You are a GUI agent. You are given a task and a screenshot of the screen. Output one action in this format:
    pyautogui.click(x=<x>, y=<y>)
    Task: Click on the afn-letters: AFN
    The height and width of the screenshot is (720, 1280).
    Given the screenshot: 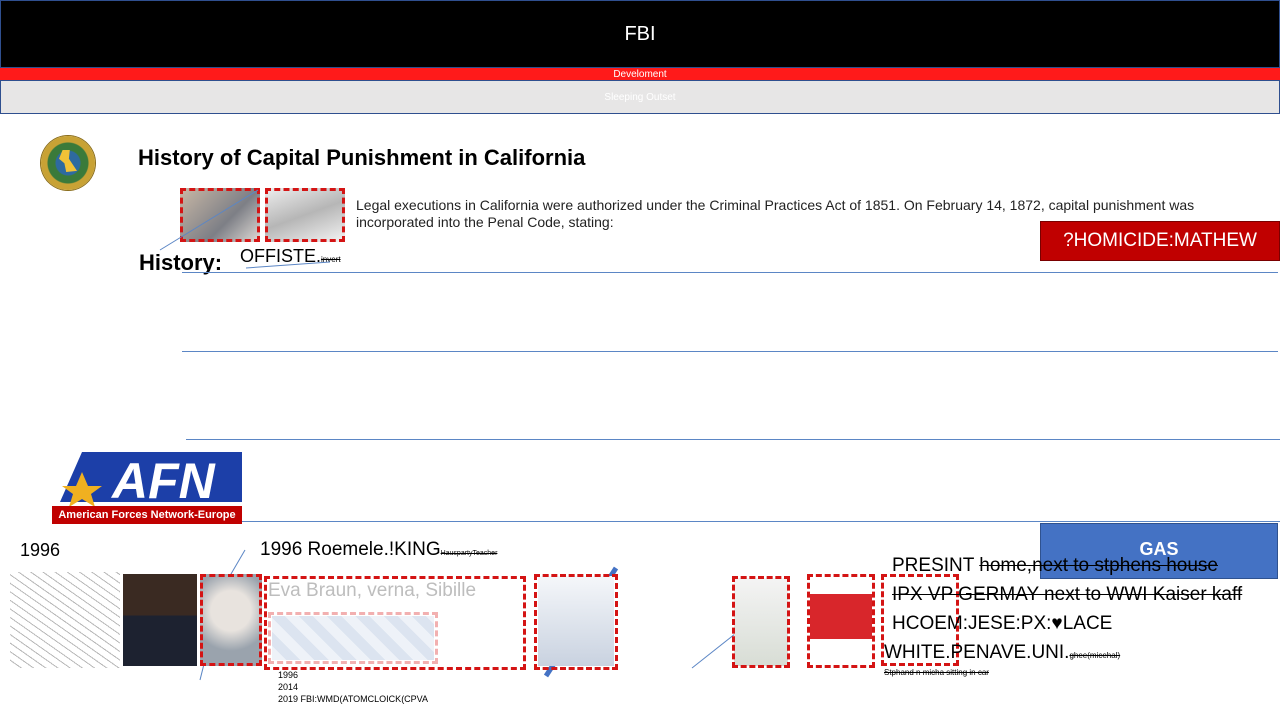 What is the action you would take?
    pyautogui.click(x=163, y=480)
    